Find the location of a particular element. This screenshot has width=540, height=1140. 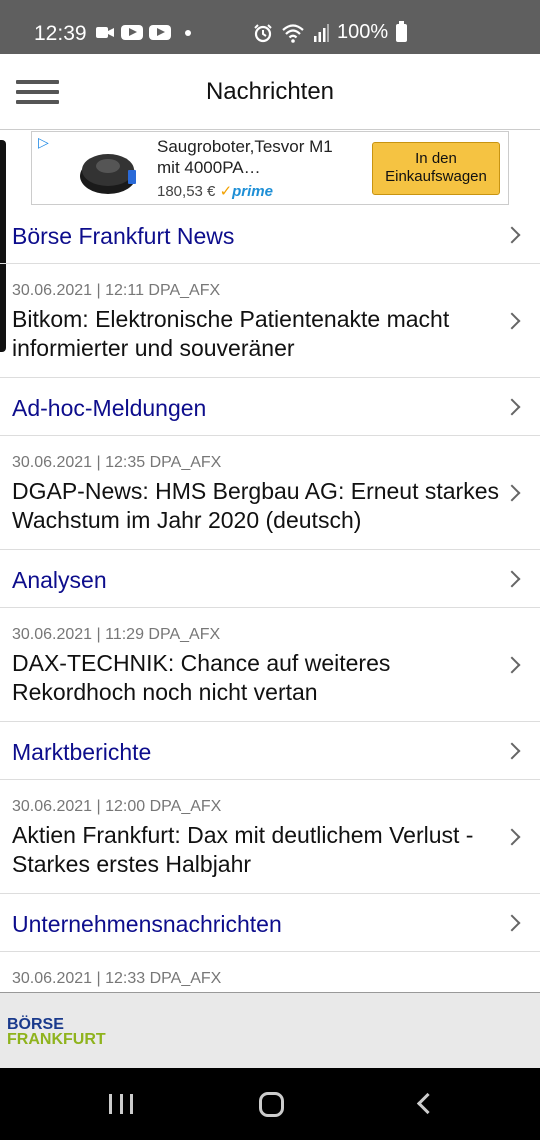

section-unternehmensnachrichten: Unternehmensnachrichten is located at coordinates (270, 923).